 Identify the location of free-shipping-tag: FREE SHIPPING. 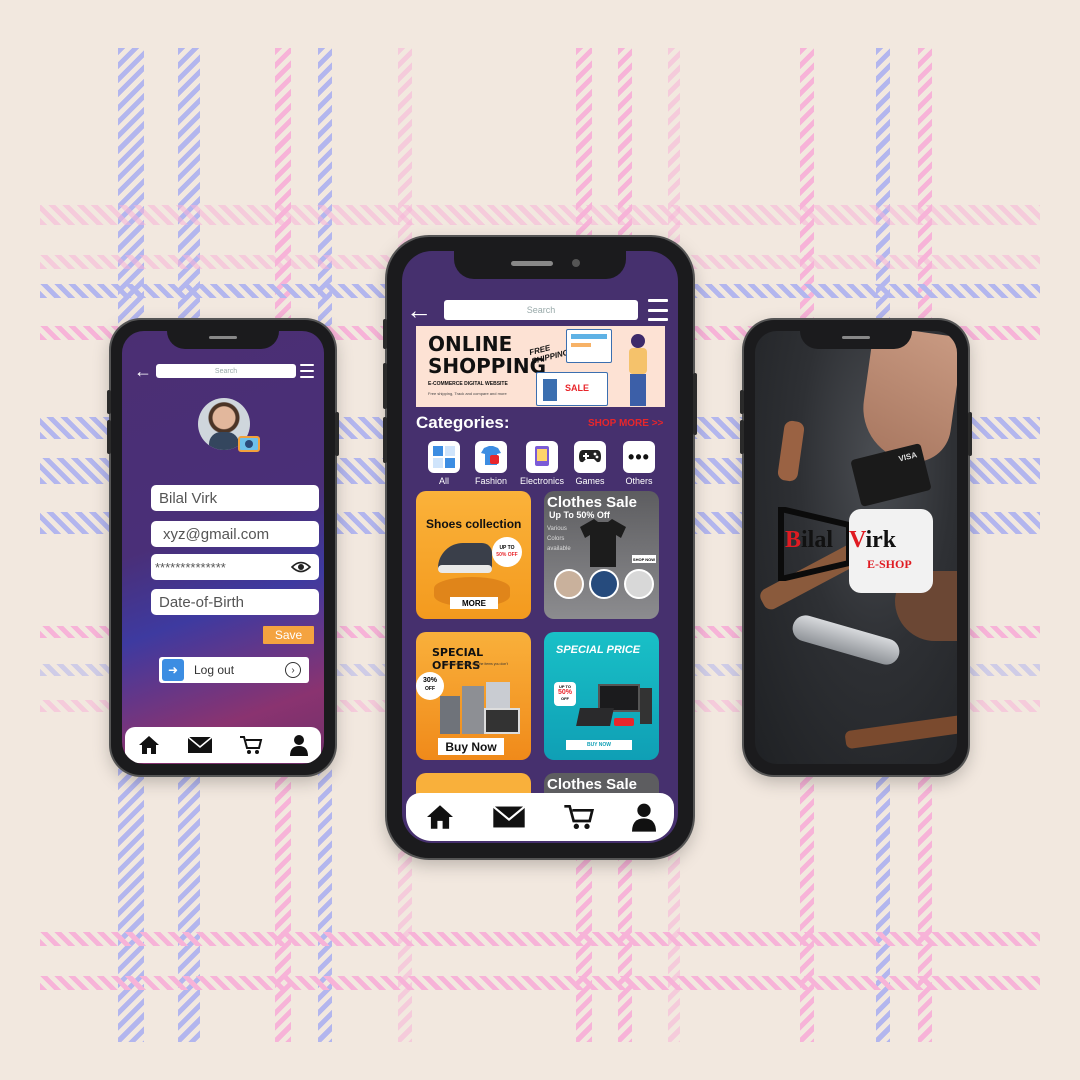
(549, 354).